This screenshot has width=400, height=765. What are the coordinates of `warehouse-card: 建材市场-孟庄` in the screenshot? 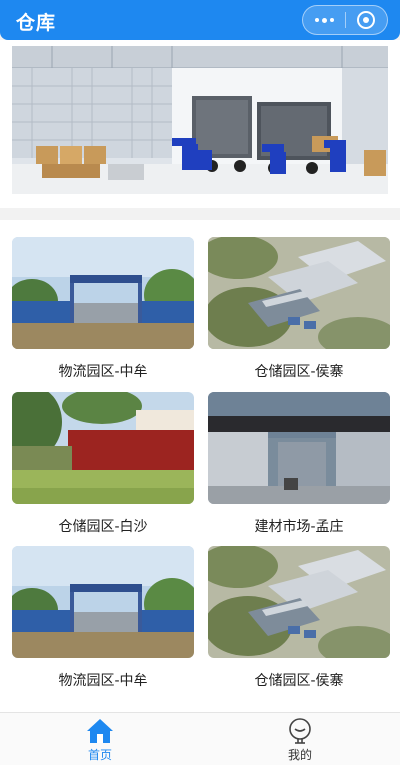 It's located at (299, 463).